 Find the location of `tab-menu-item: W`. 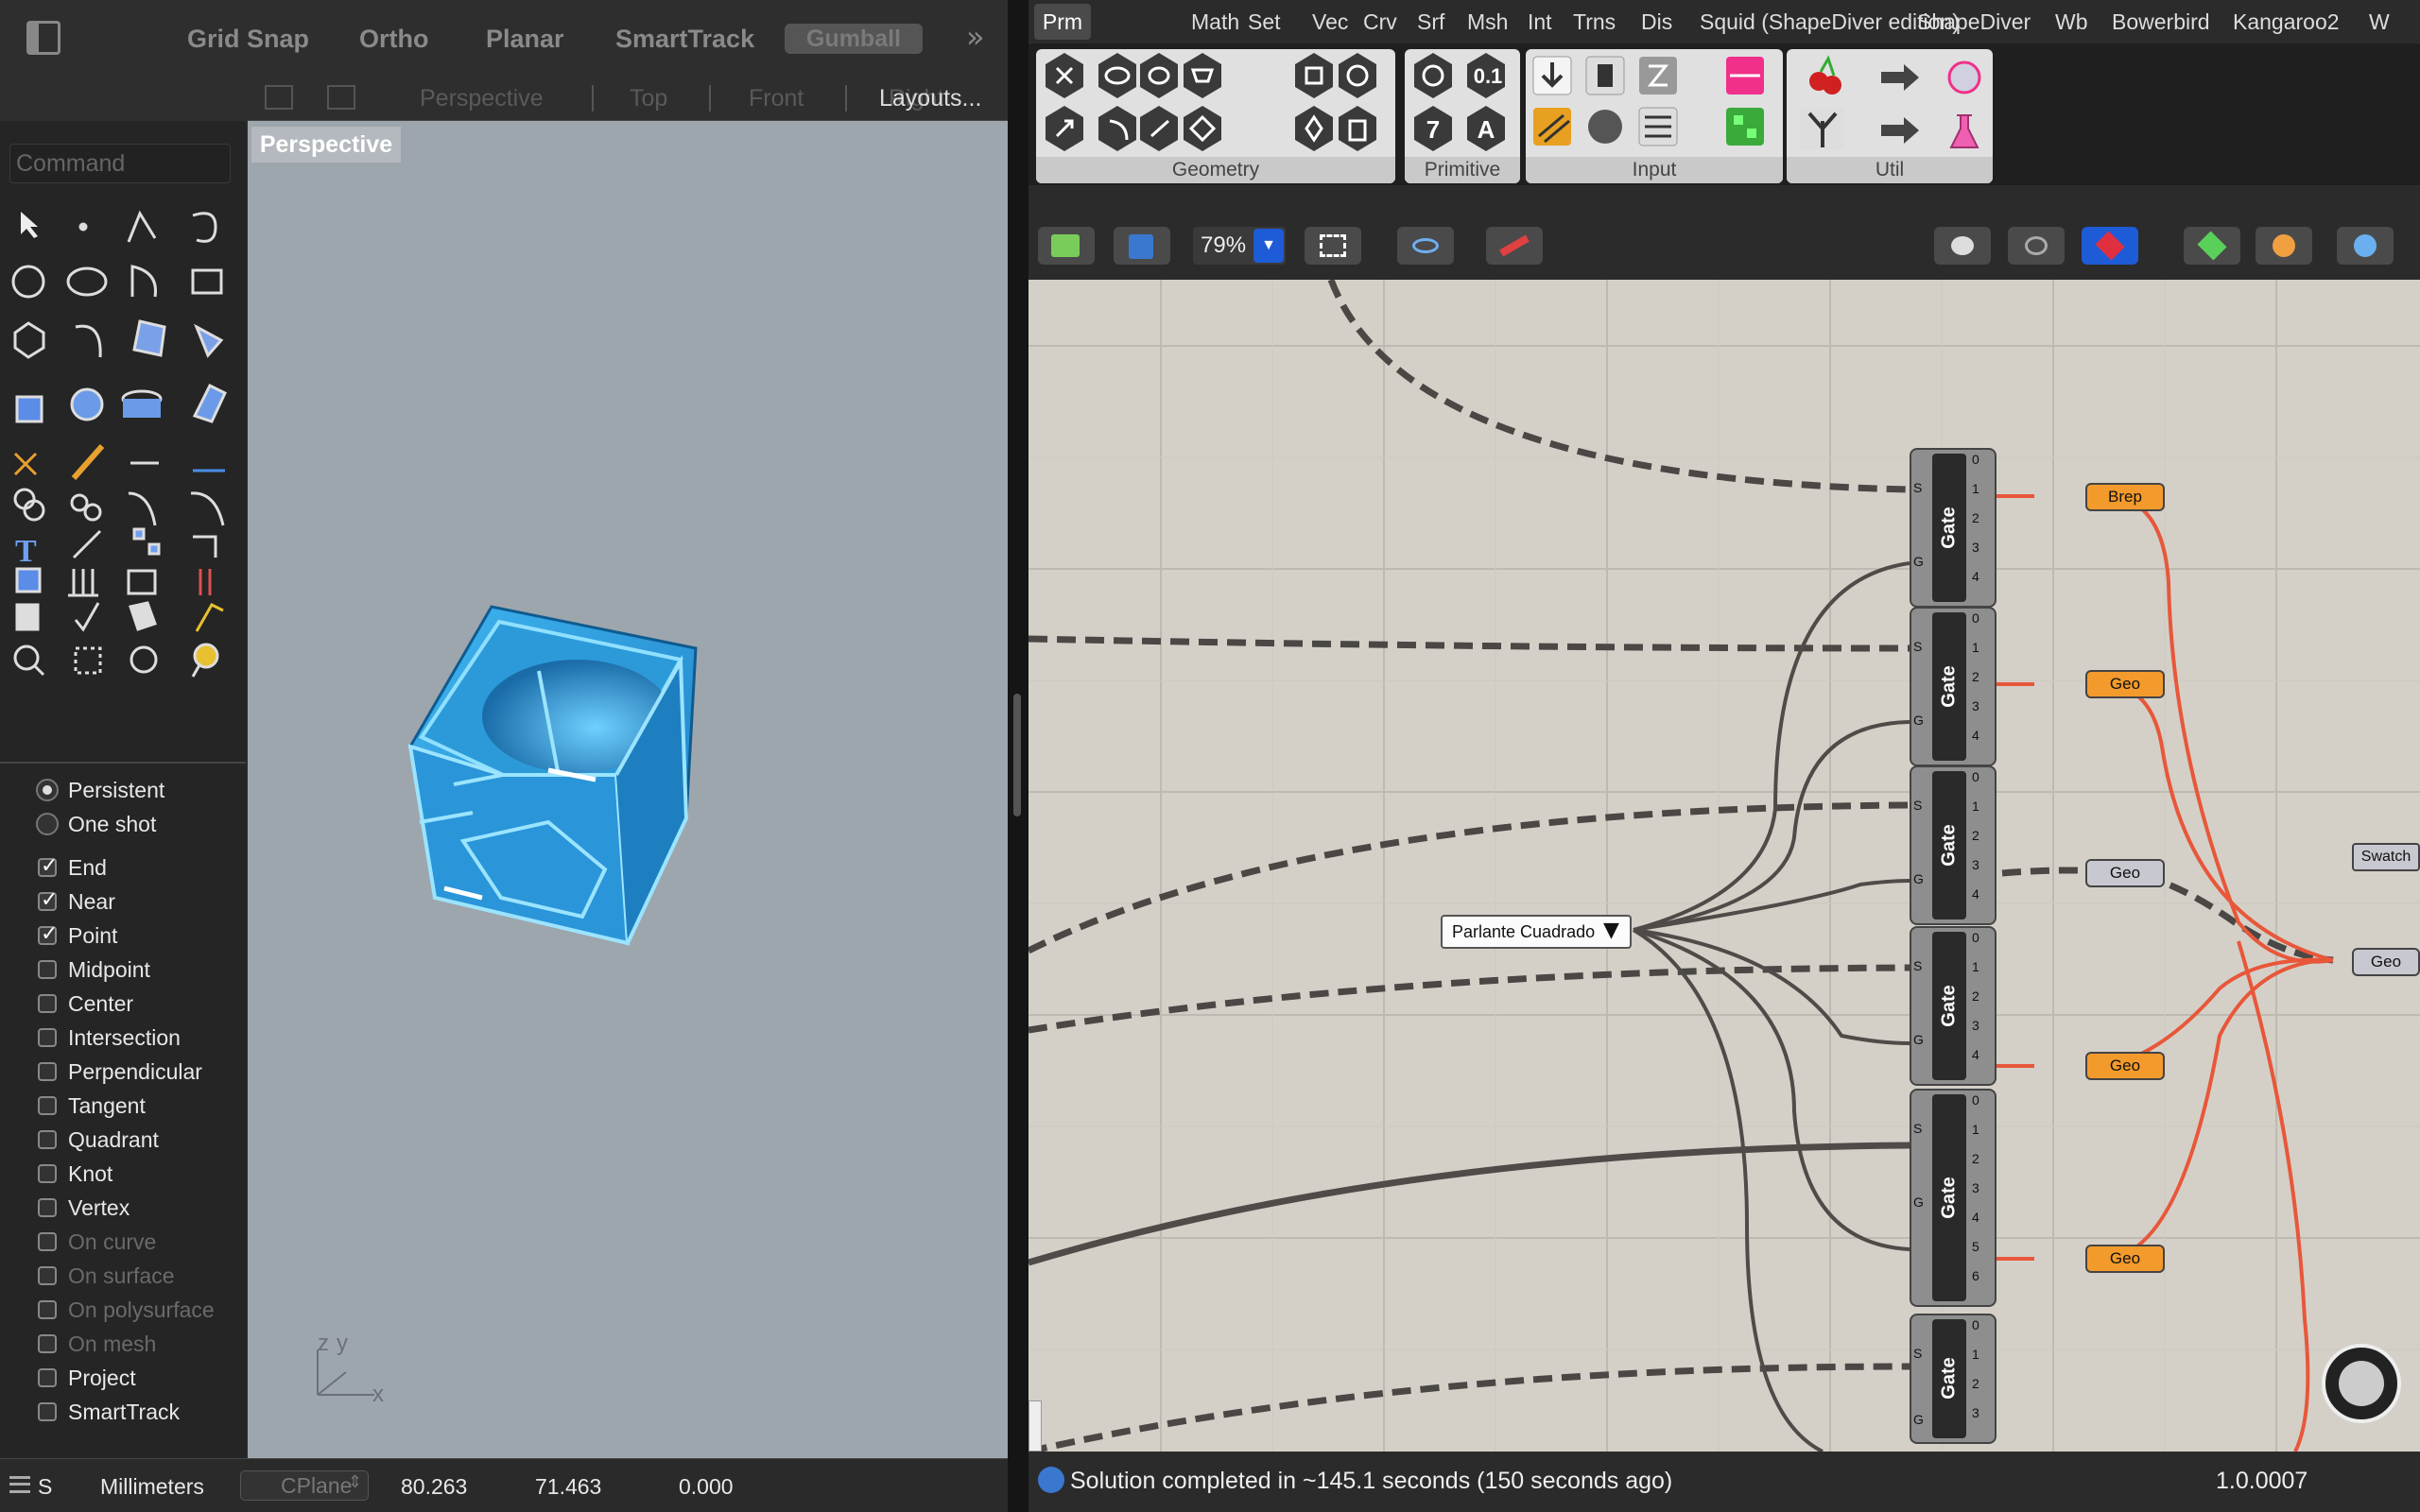

tab-menu-item: W is located at coordinates (2380, 22).